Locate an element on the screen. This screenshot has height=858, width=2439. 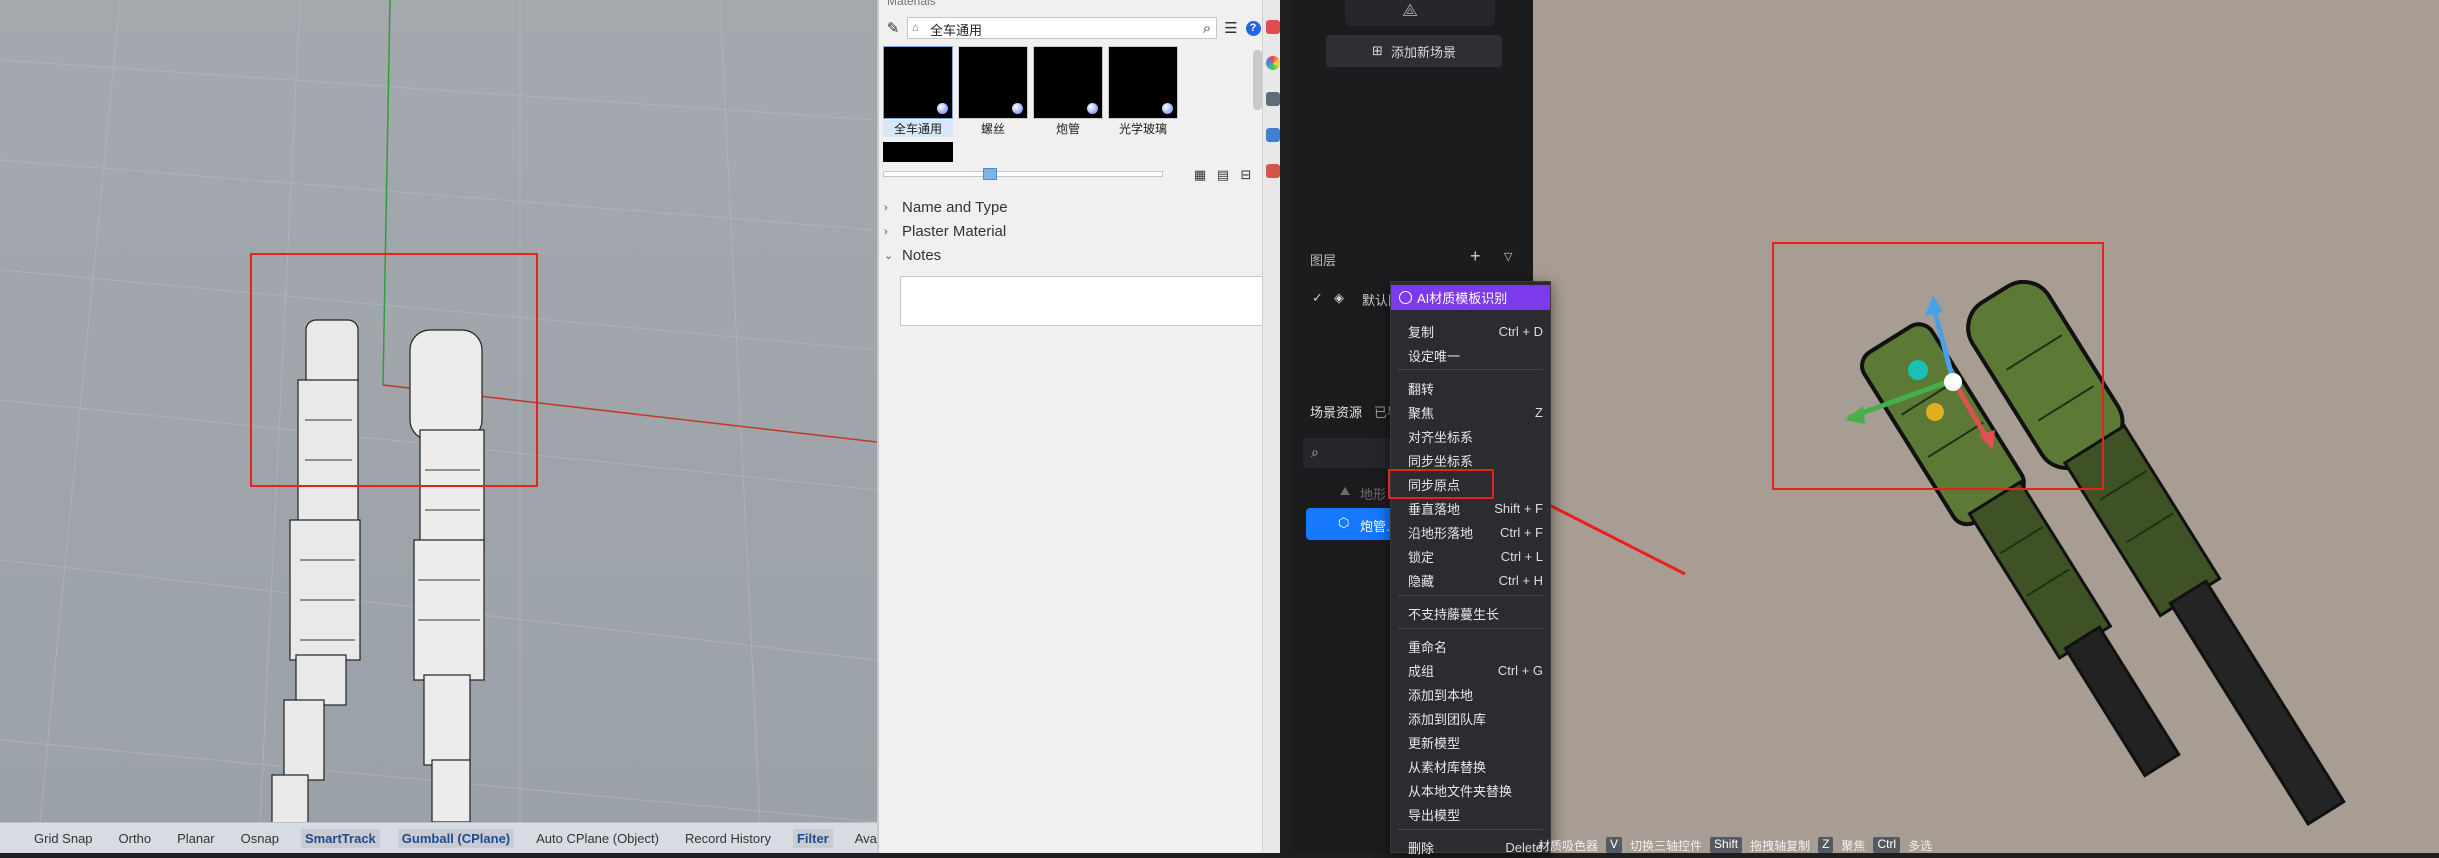
environment-icon is located at coordinates (1273, 135).